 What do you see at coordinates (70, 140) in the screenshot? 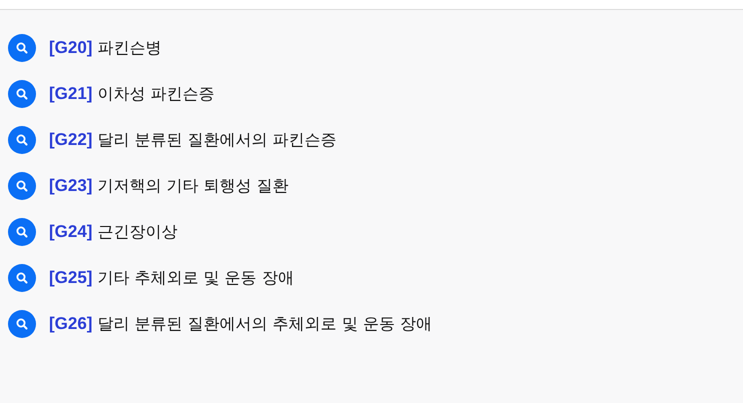
I see `code-link: [G22]` at bounding box center [70, 140].